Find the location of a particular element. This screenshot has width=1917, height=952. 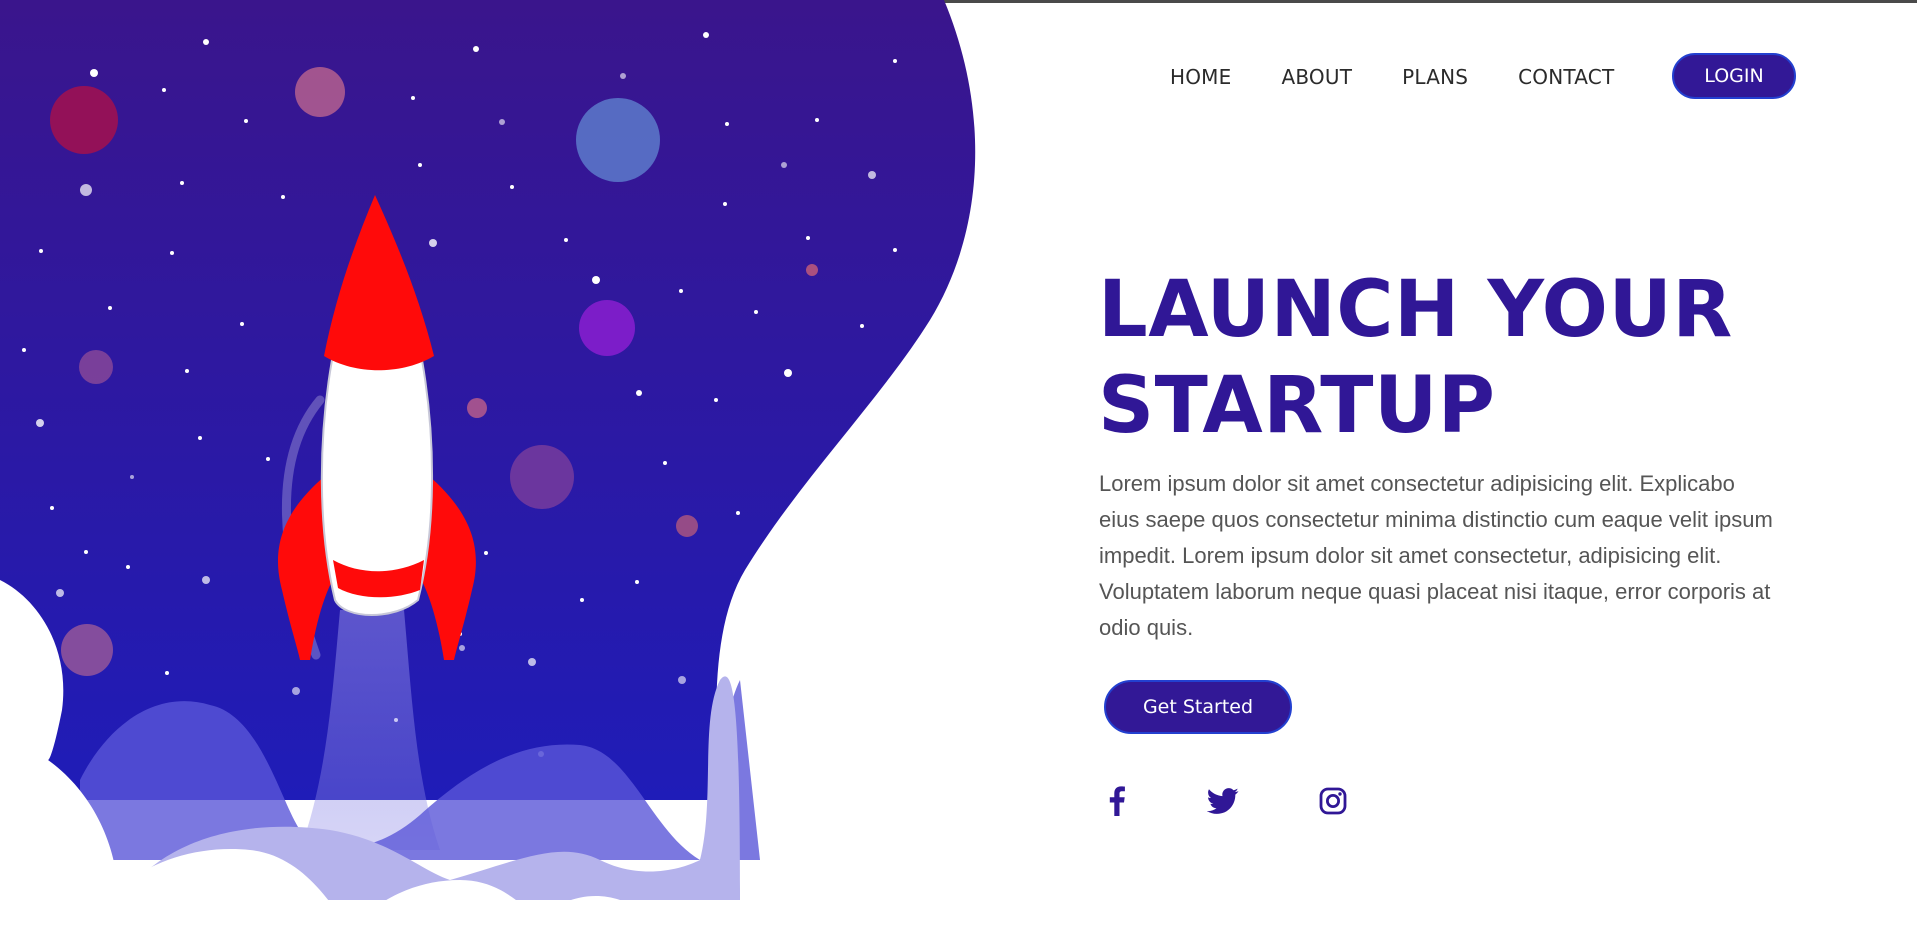

nav-contact: CONTACT is located at coordinates (1566, 77).